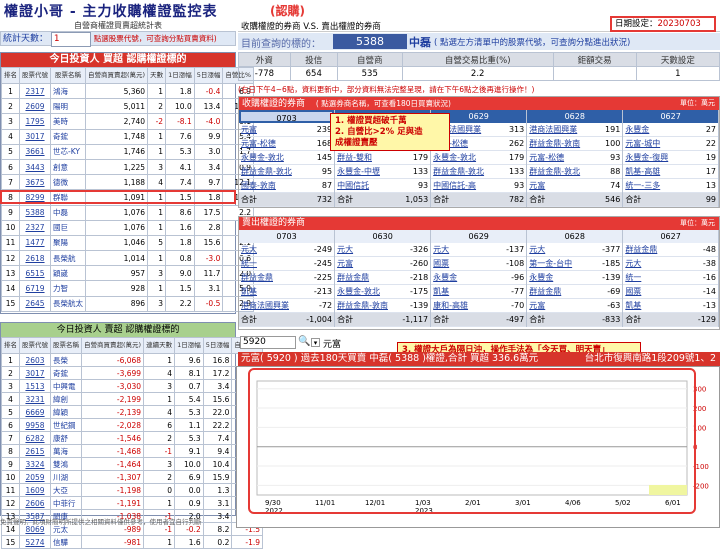 This screenshot has height=549, width=720. Describe the element at coordinates (132, 542) in the screenshot. I see `table-row: 15 5274 信驊 -981 1 1.6 0.2 -1.9` at that location.